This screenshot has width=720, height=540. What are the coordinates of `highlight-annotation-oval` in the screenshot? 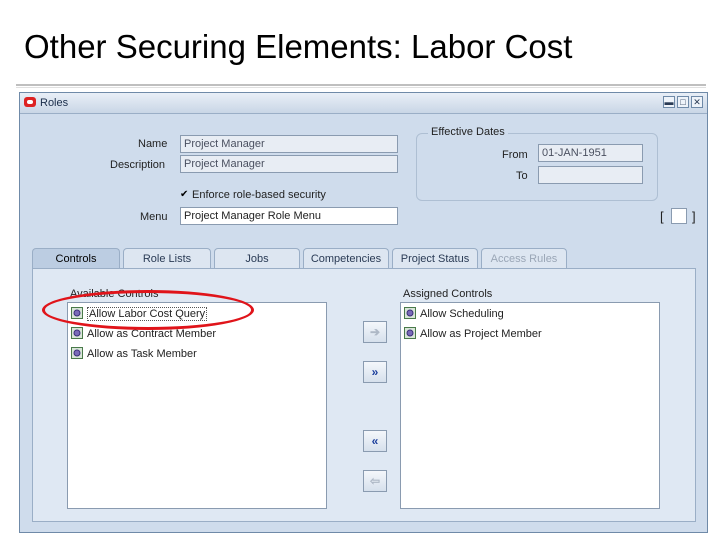 It's located at (148, 310).